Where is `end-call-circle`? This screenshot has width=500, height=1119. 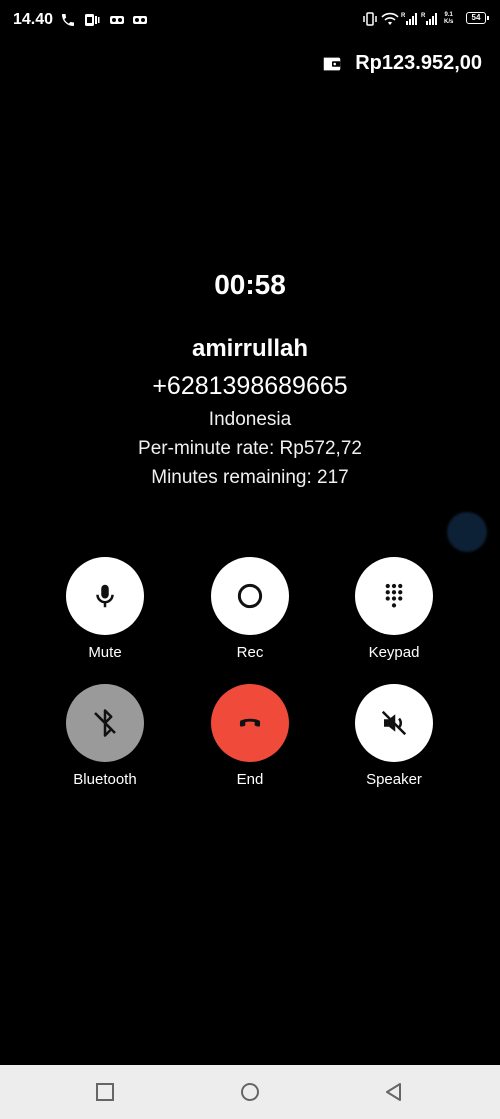 end-call-circle is located at coordinates (250, 723).